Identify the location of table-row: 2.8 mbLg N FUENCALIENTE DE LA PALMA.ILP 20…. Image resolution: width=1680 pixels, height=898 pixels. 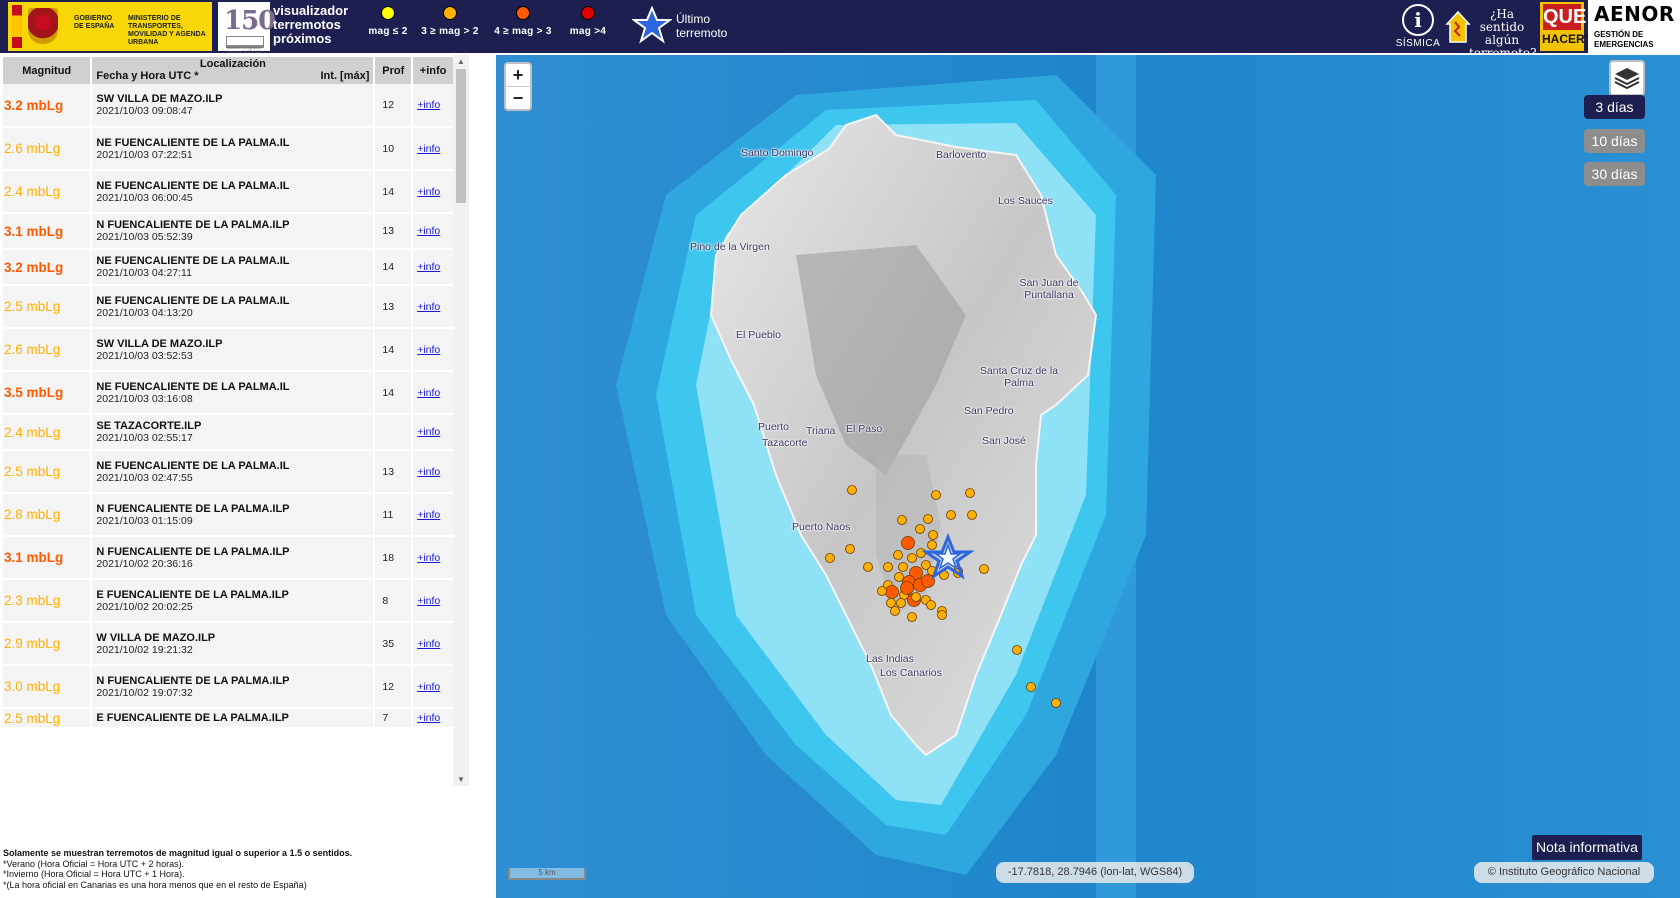
(229, 515).